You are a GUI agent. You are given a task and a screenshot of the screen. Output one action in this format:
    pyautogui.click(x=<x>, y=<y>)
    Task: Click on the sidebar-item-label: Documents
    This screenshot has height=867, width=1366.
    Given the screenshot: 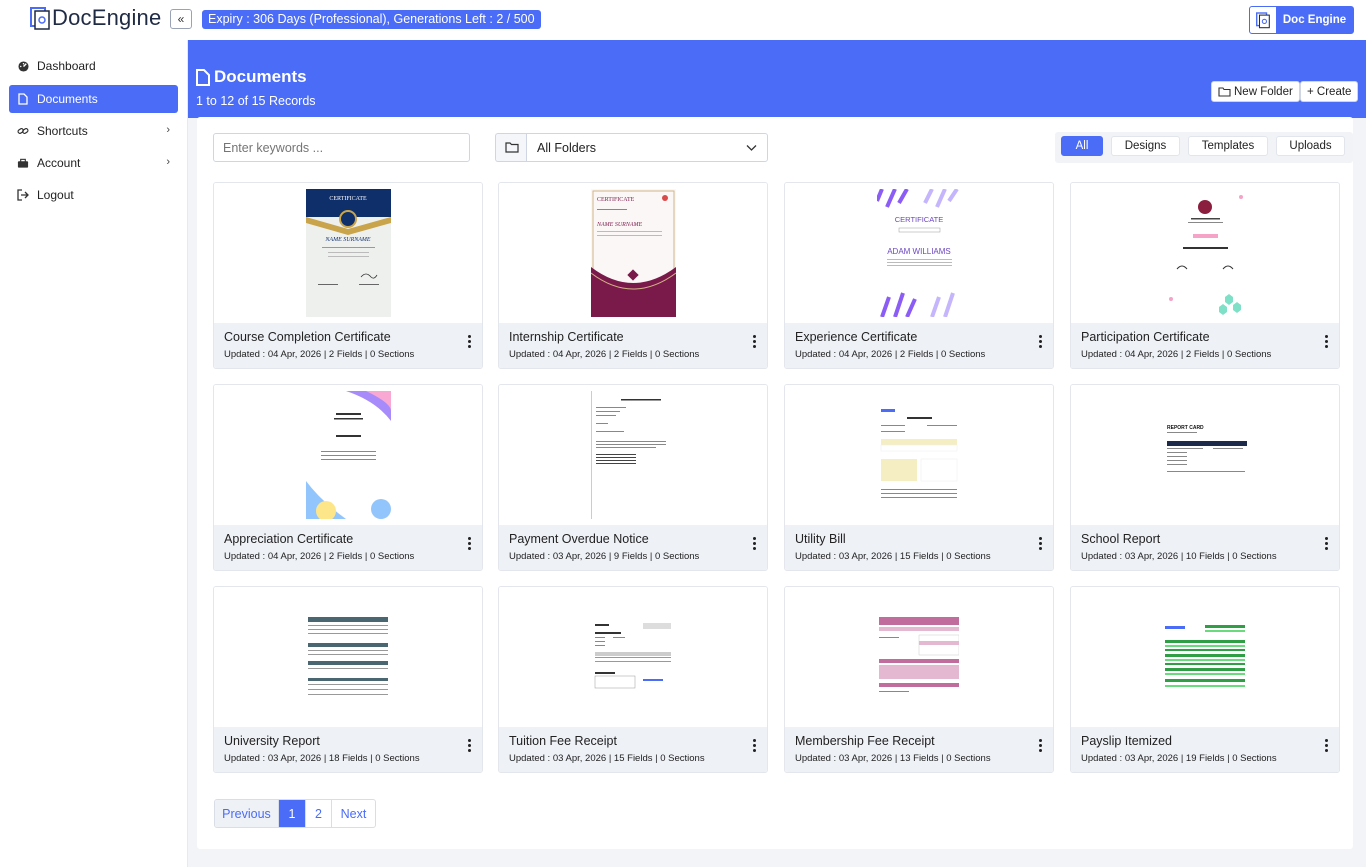 What is the action you would take?
    pyautogui.click(x=67, y=99)
    